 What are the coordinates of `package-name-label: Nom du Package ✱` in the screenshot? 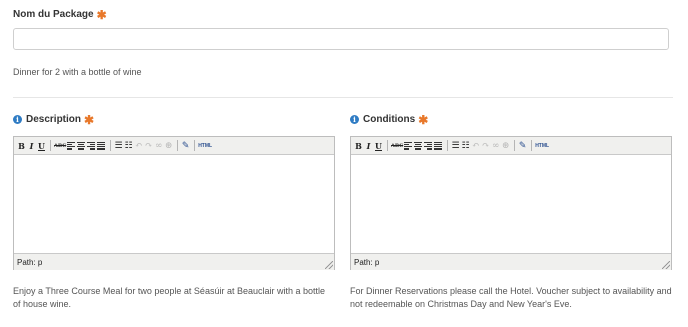 It's located at (60, 14).